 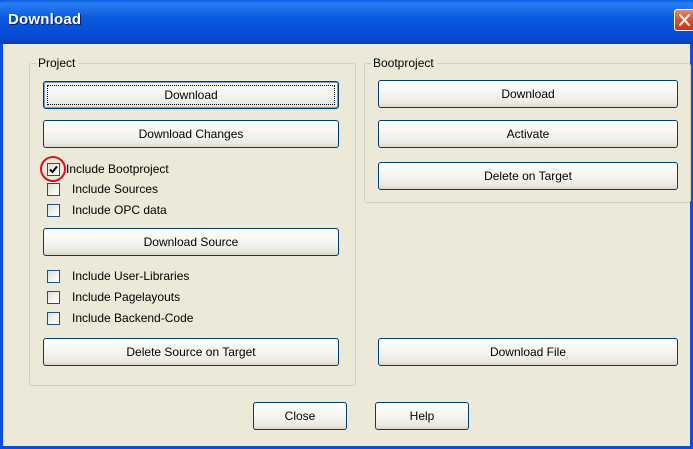 What do you see at coordinates (53, 297) in the screenshot?
I see `include-pagelayouts-checkbox` at bounding box center [53, 297].